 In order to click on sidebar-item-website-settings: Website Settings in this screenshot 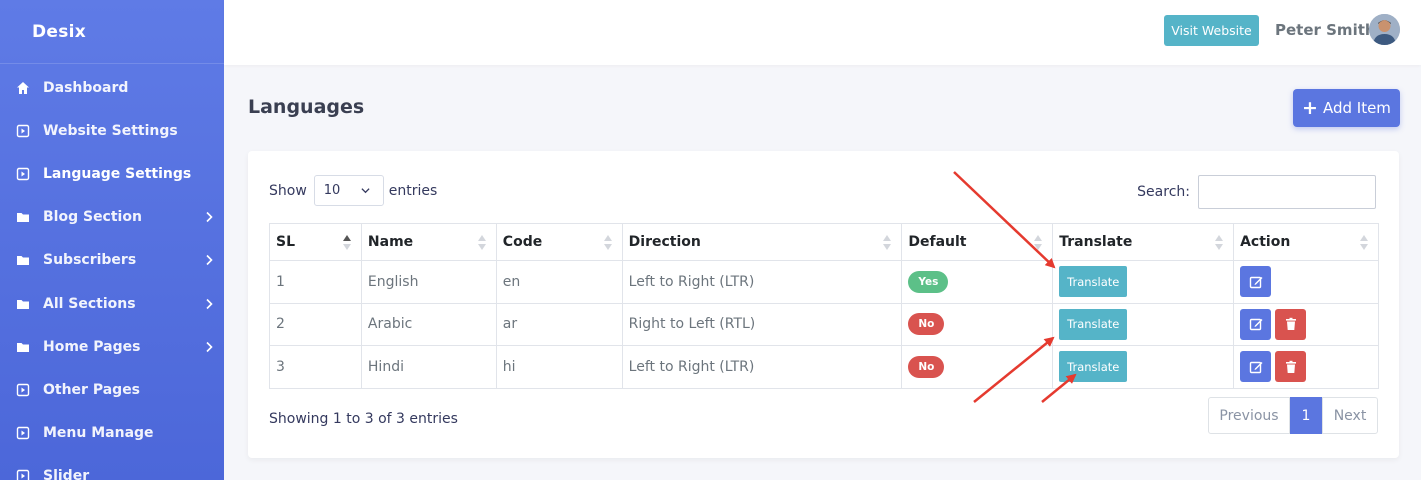, I will do `click(112, 130)`.